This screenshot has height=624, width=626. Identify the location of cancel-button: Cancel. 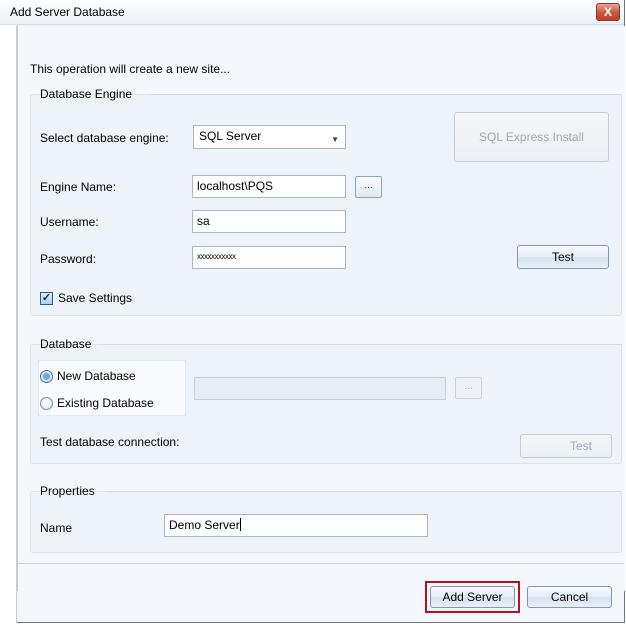
(569, 597).